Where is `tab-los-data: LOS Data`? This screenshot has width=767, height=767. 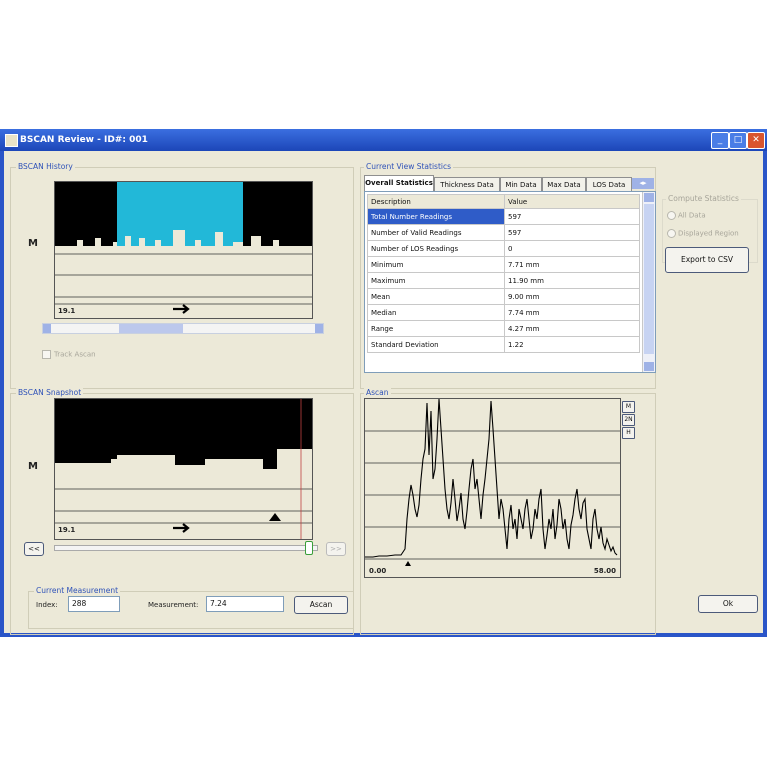 tab-los-data: LOS Data is located at coordinates (609, 184).